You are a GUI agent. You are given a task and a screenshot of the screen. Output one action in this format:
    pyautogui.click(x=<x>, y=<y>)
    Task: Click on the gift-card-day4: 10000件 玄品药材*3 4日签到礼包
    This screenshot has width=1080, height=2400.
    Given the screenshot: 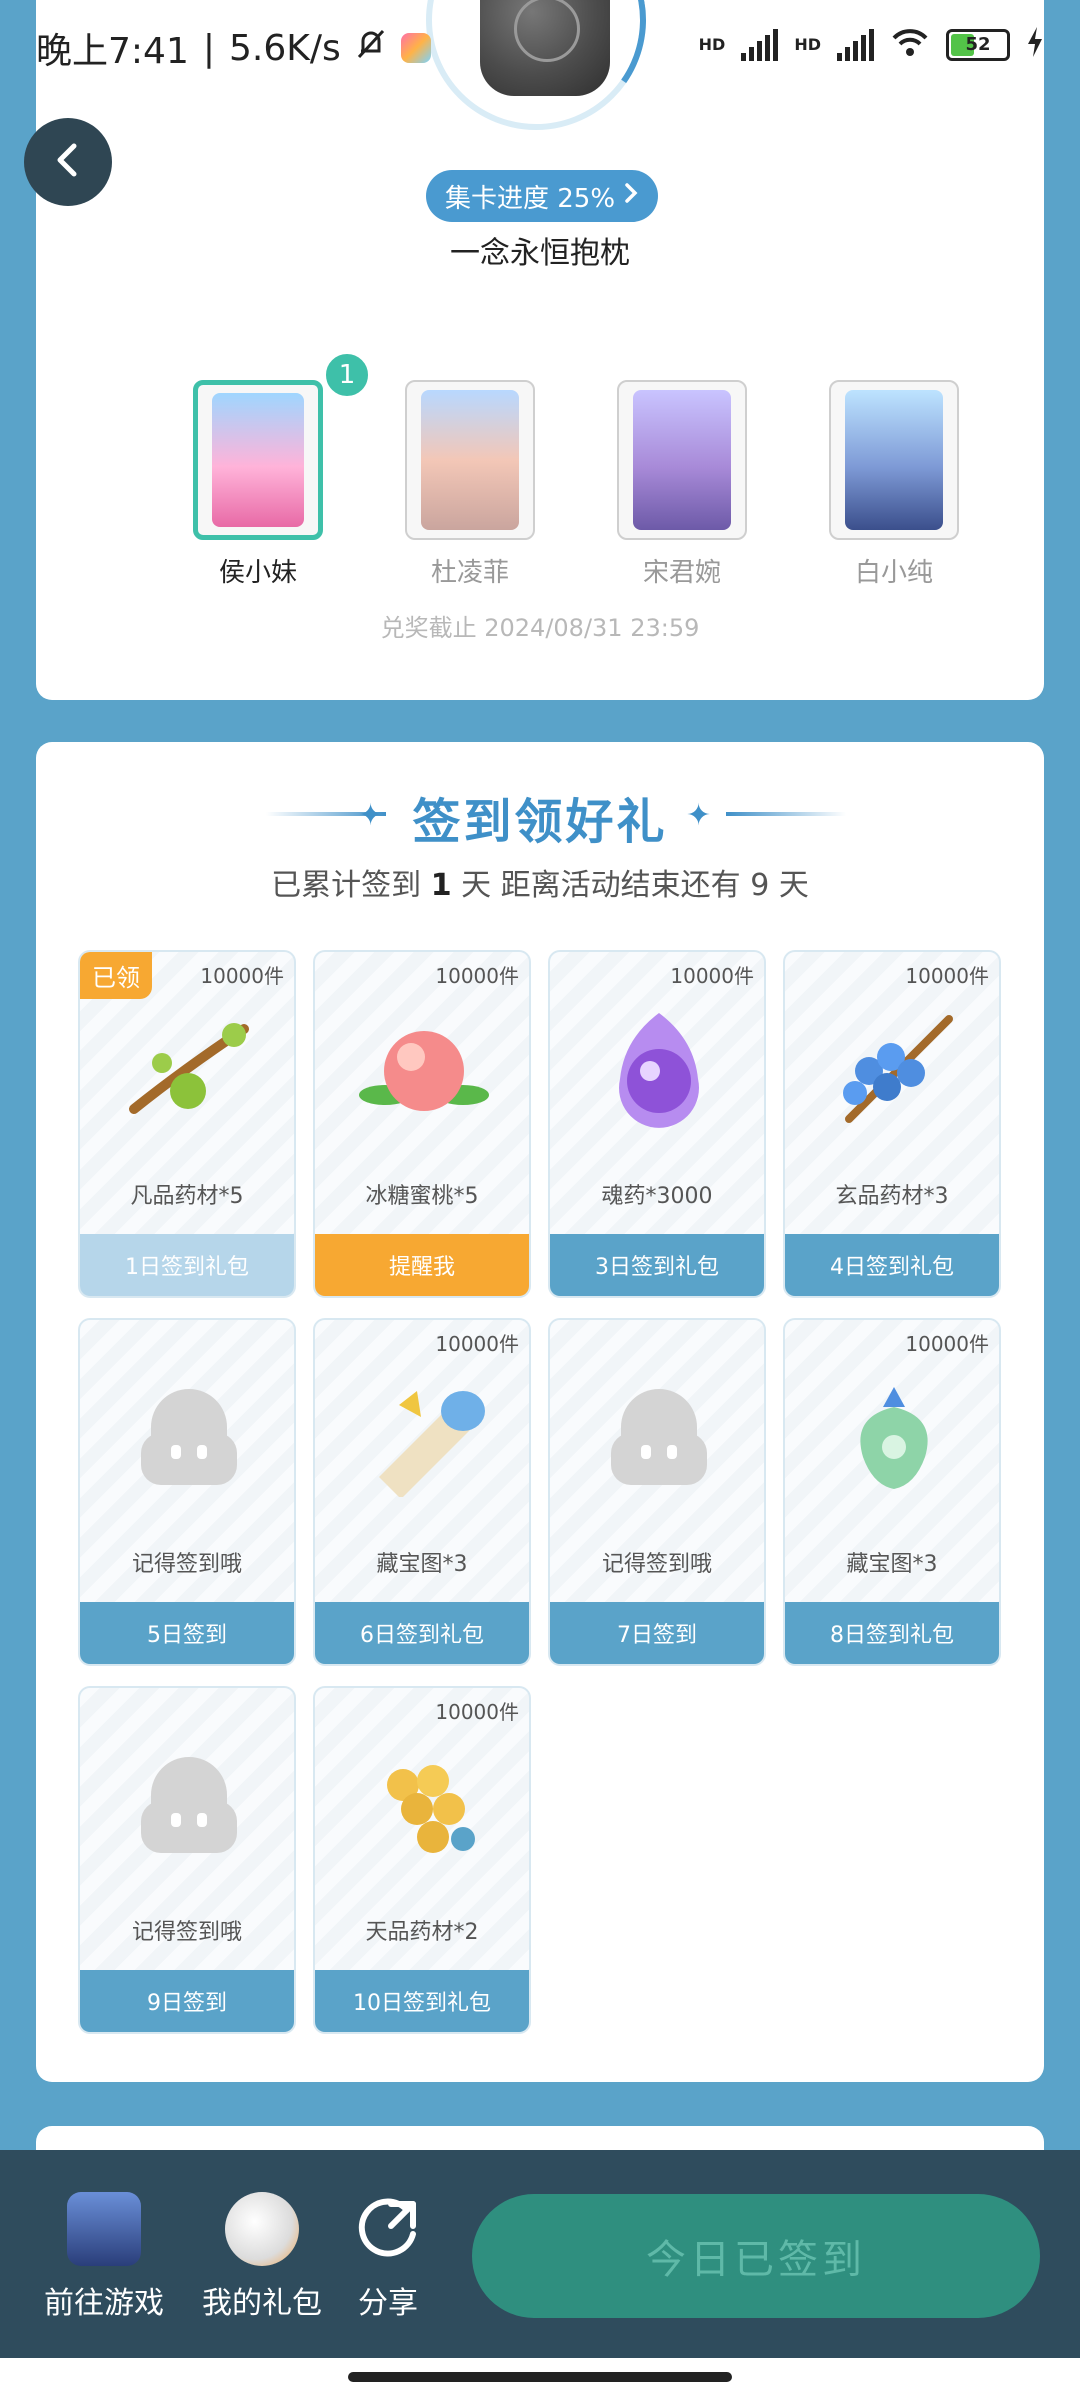 What is the action you would take?
    pyautogui.click(x=892, y=1124)
    